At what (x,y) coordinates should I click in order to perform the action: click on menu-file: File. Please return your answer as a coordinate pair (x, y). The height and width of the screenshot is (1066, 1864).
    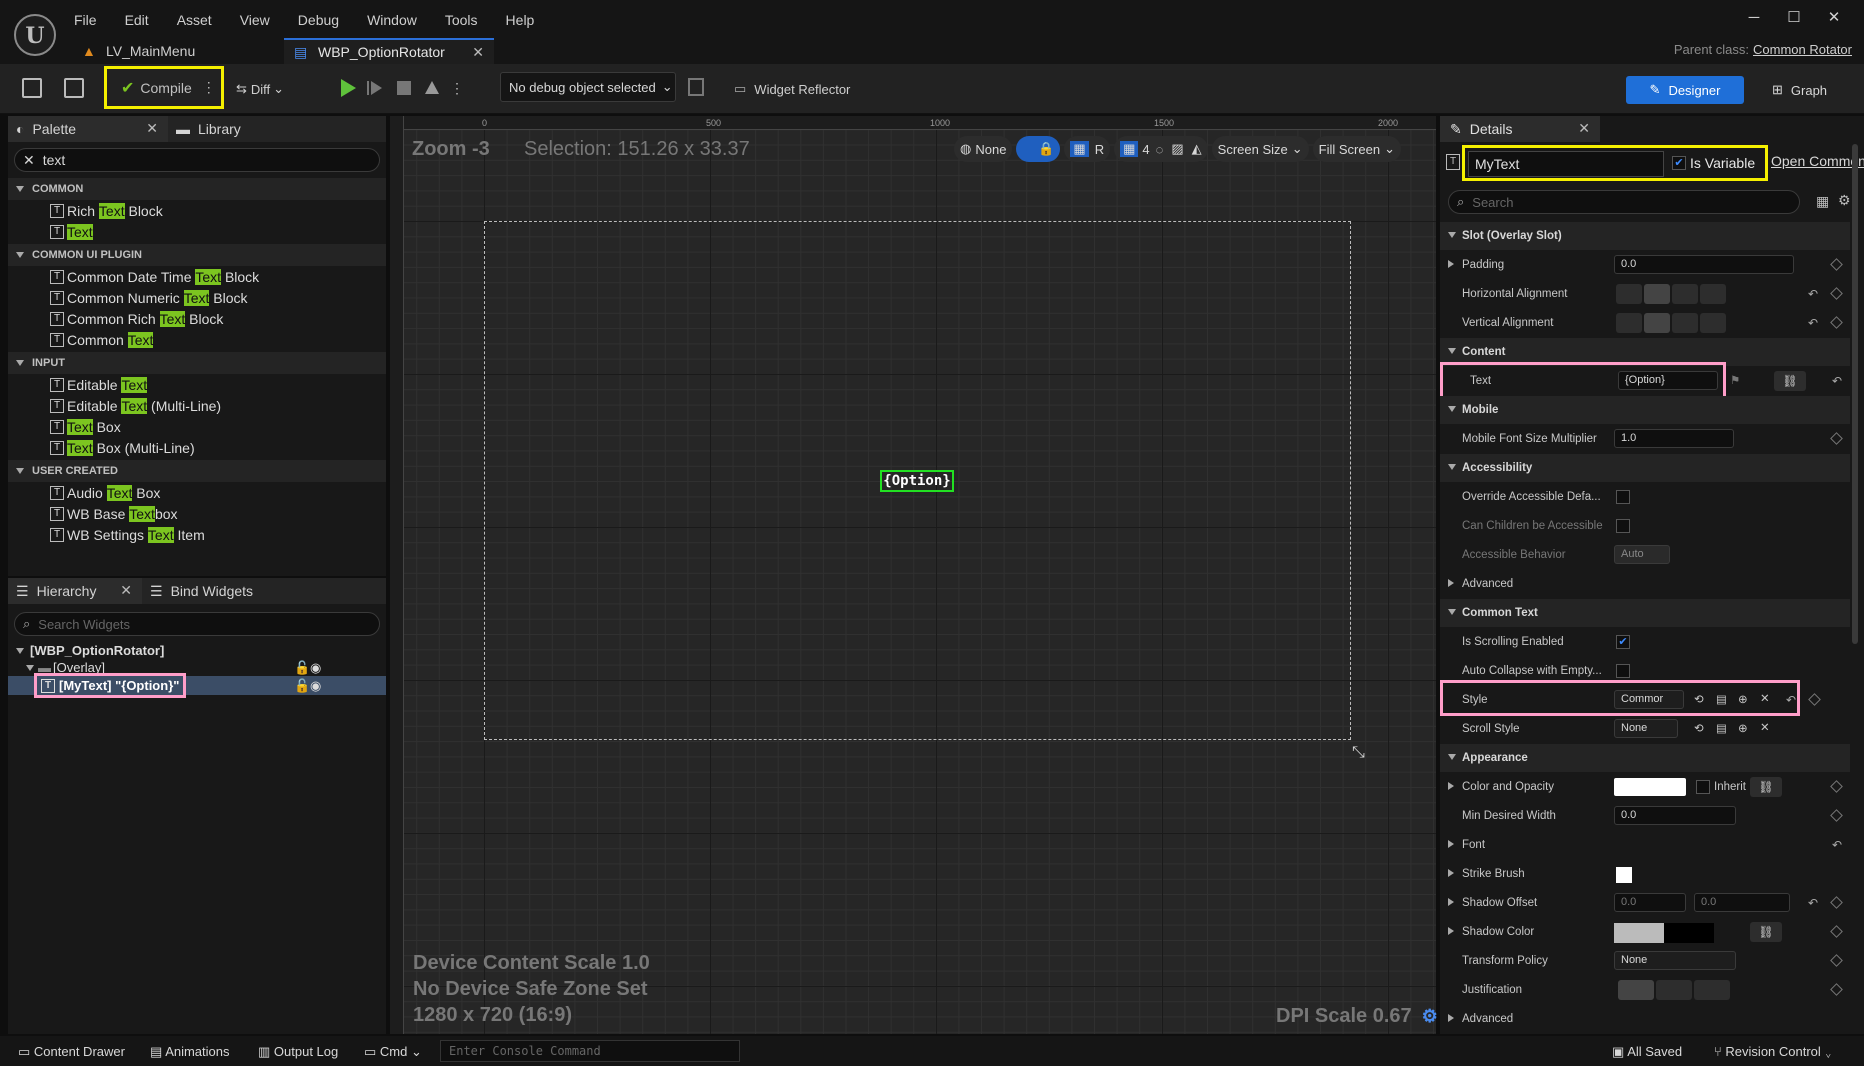
    Looking at the image, I should click on (85, 20).